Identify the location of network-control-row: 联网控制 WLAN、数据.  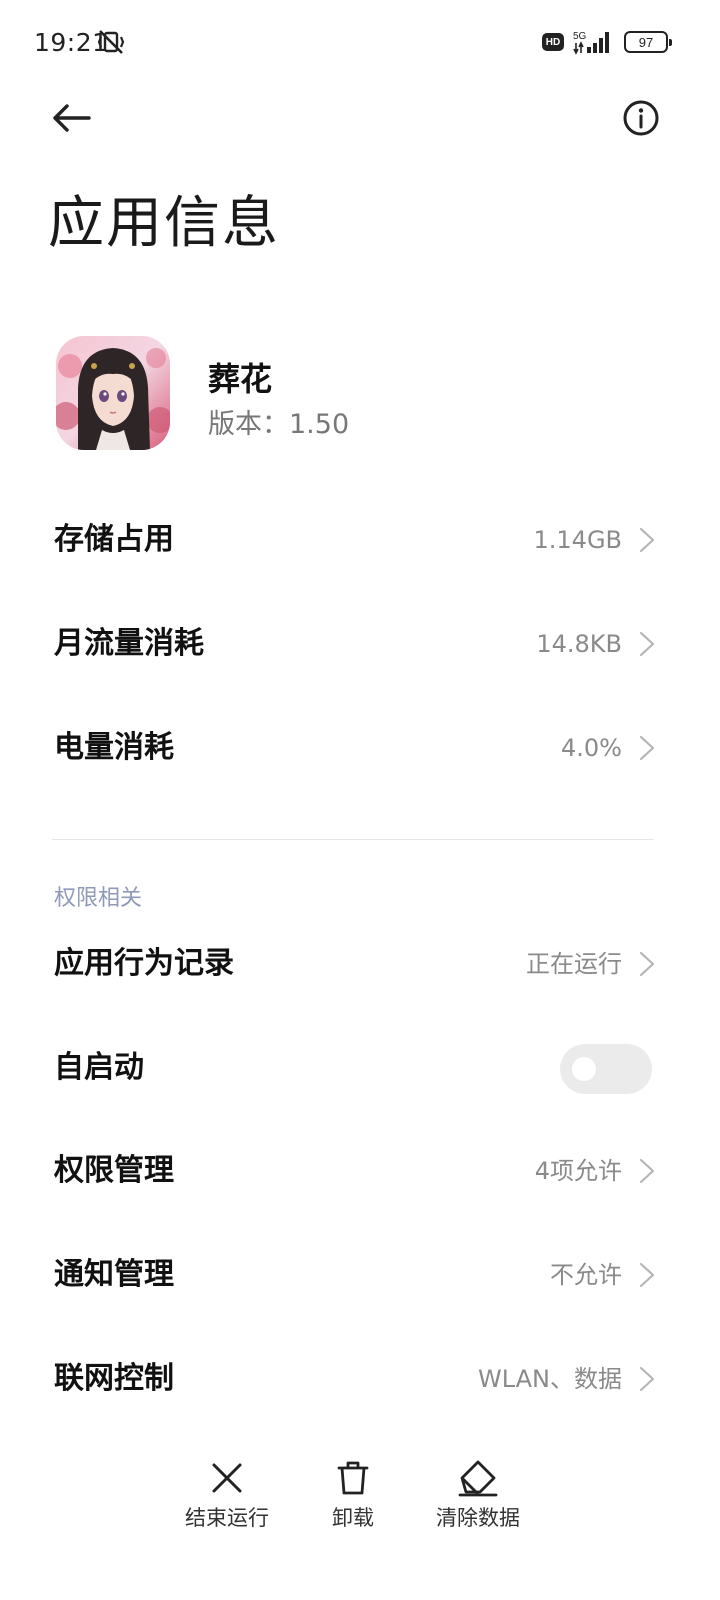
(360, 1379).